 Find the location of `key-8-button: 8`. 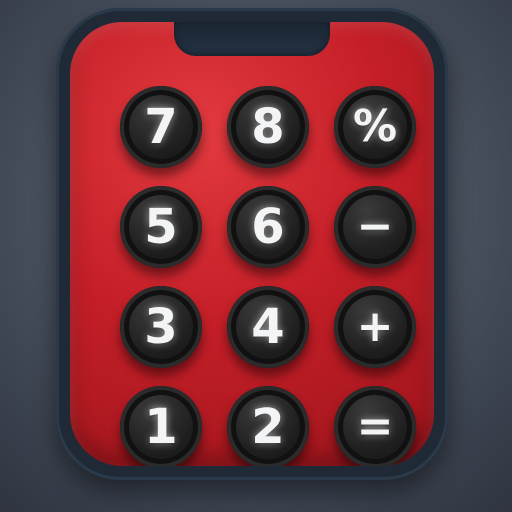

key-8-button: 8 is located at coordinates (268, 127).